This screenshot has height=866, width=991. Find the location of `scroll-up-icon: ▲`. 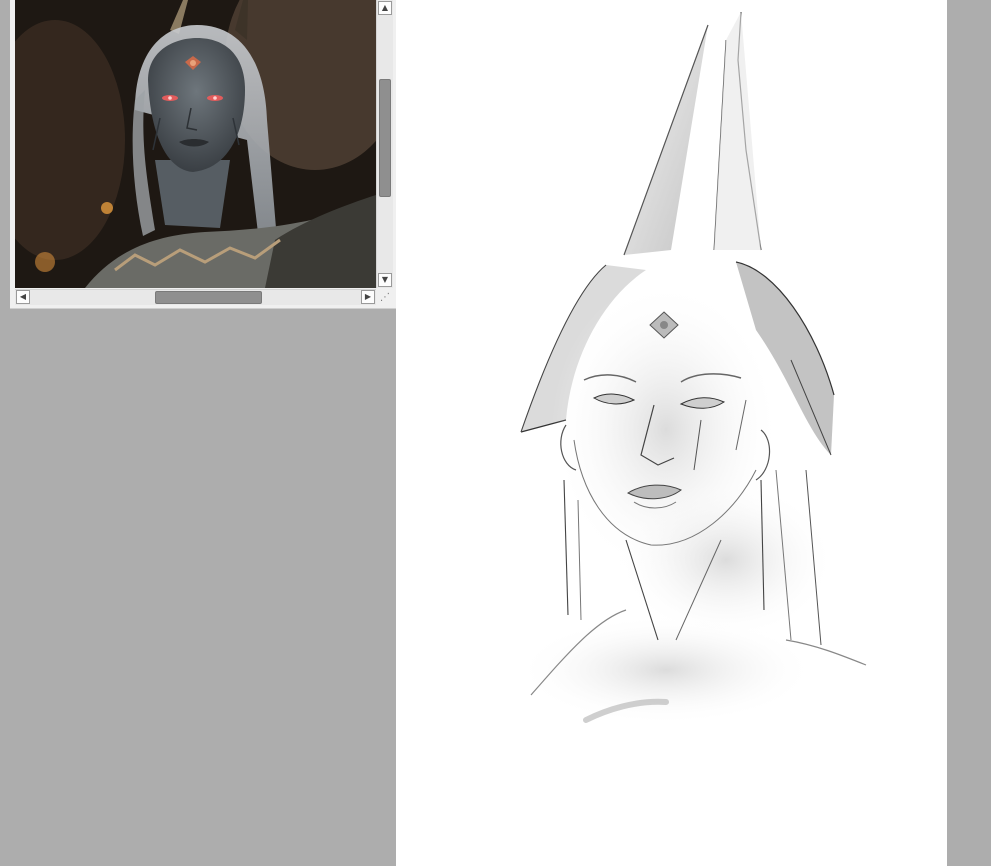

scroll-up-icon: ▲ is located at coordinates (385, 7).